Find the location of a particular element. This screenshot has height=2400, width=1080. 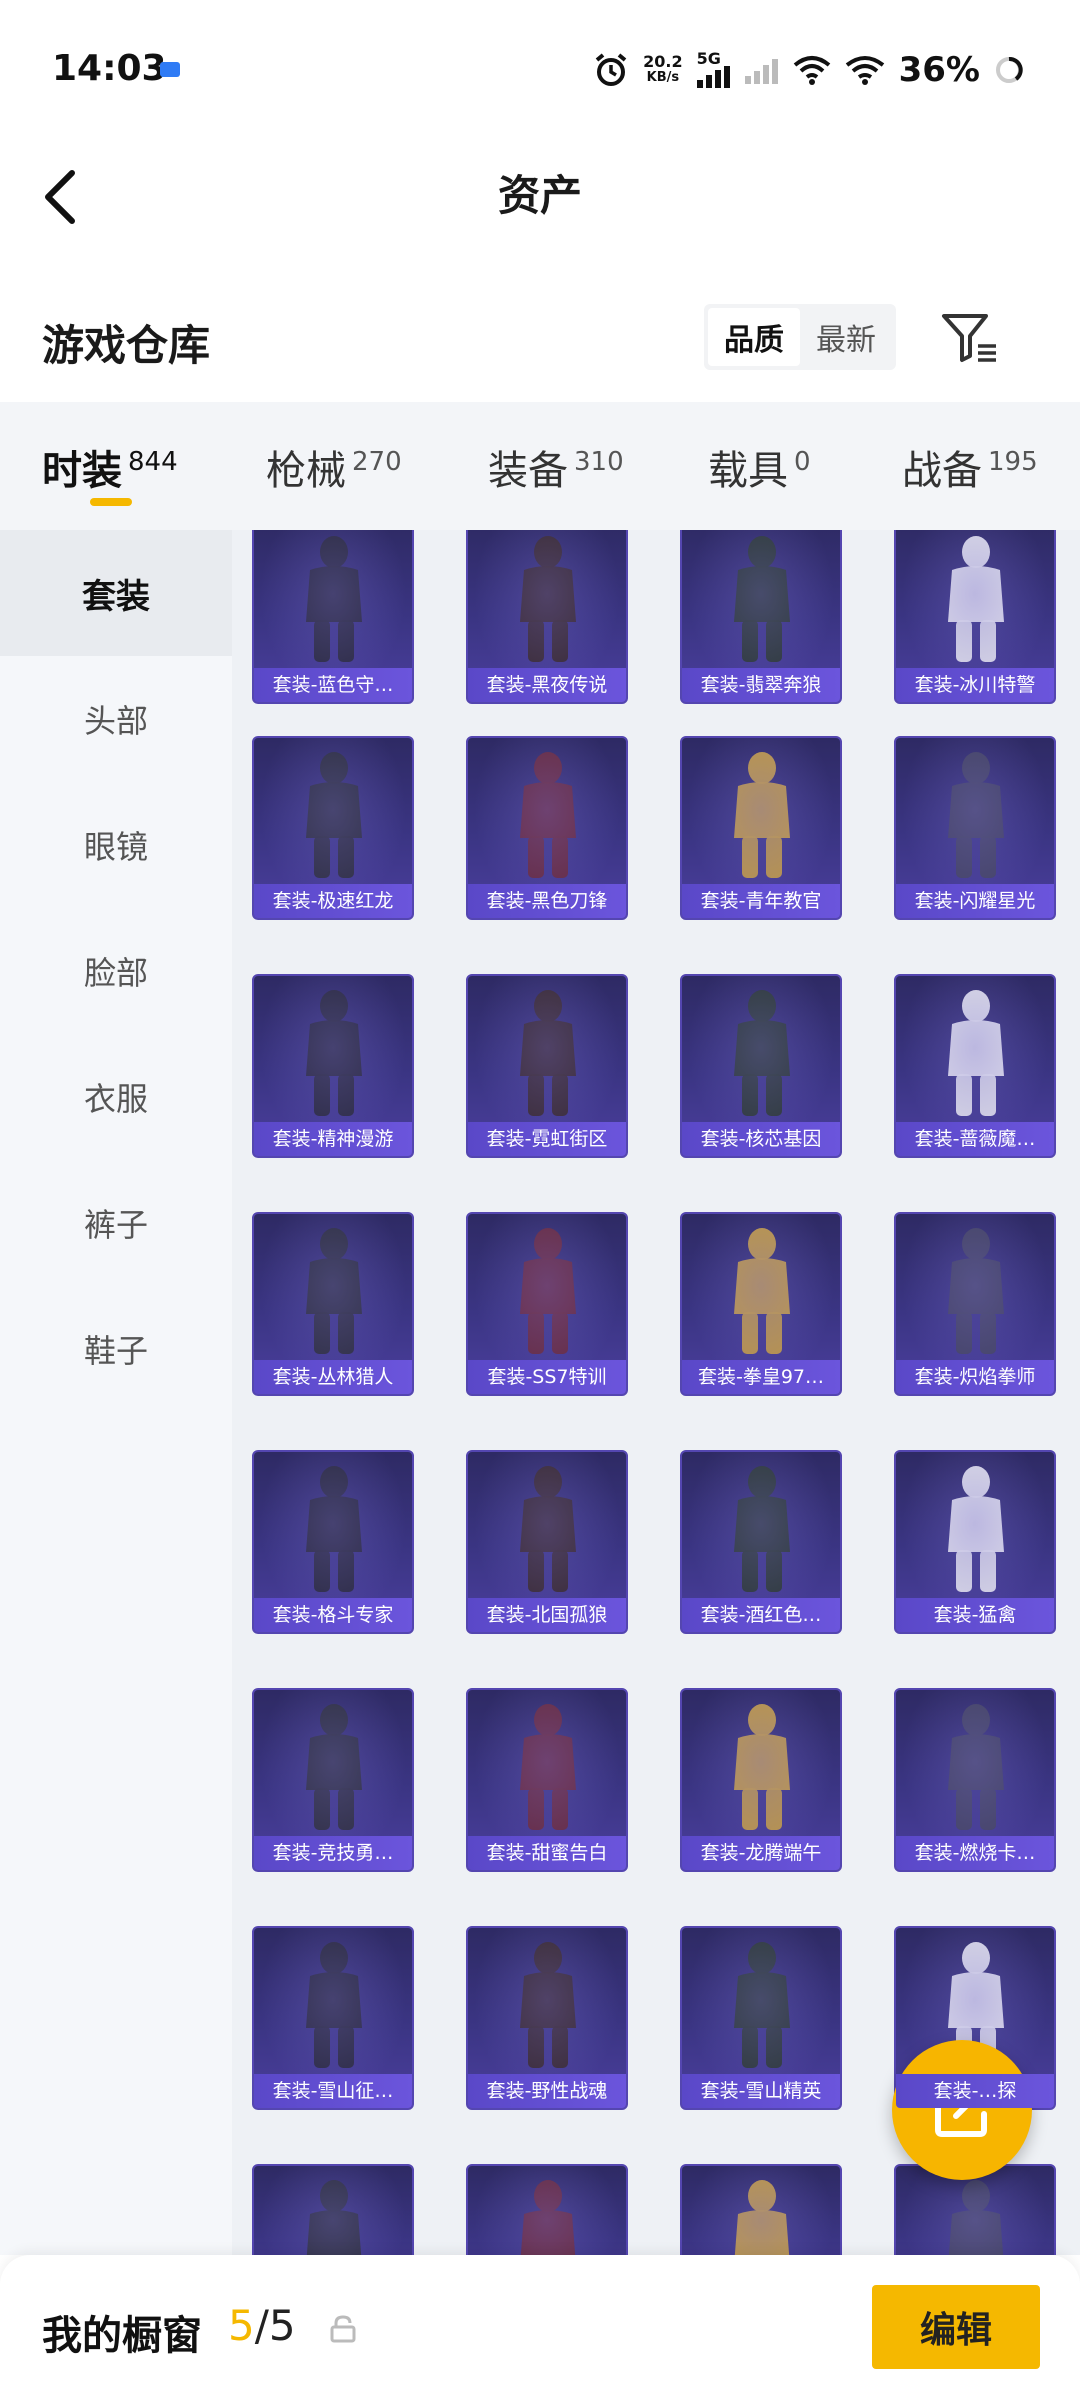

item-card: 套装-…探 is located at coordinates (975, 2018).